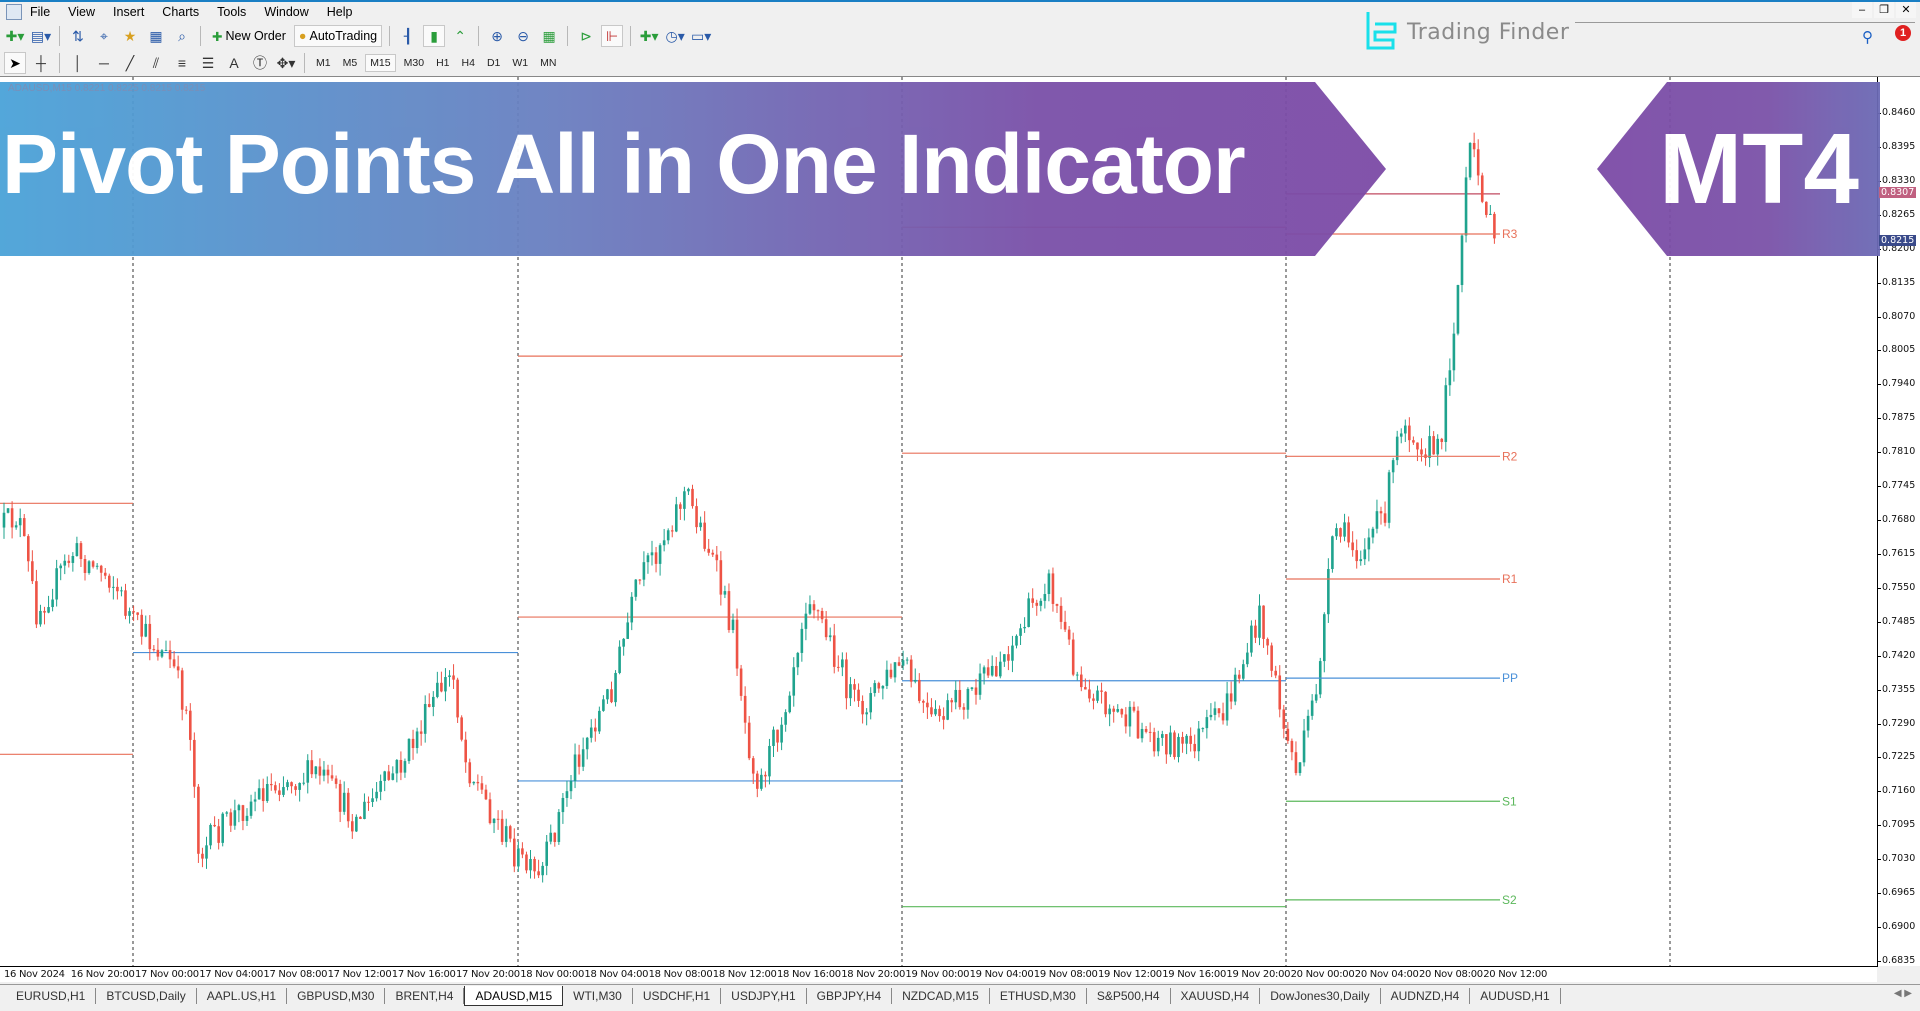 This screenshot has width=1920, height=1011. What do you see at coordinates (146, 995) in the screenshot?
I see `chart-tab: BTCUSD,Daily` at bounding box center [146, 995].